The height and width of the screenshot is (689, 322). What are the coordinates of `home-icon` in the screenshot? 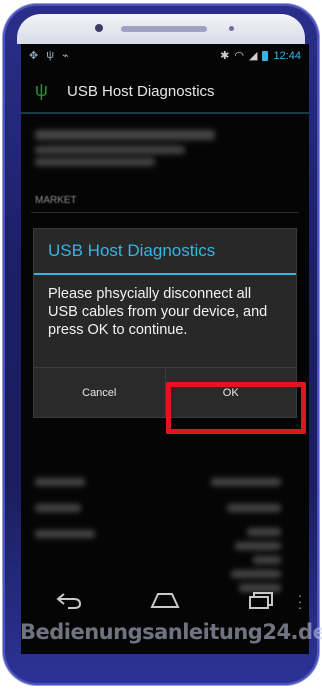 It's located at (165, 600).